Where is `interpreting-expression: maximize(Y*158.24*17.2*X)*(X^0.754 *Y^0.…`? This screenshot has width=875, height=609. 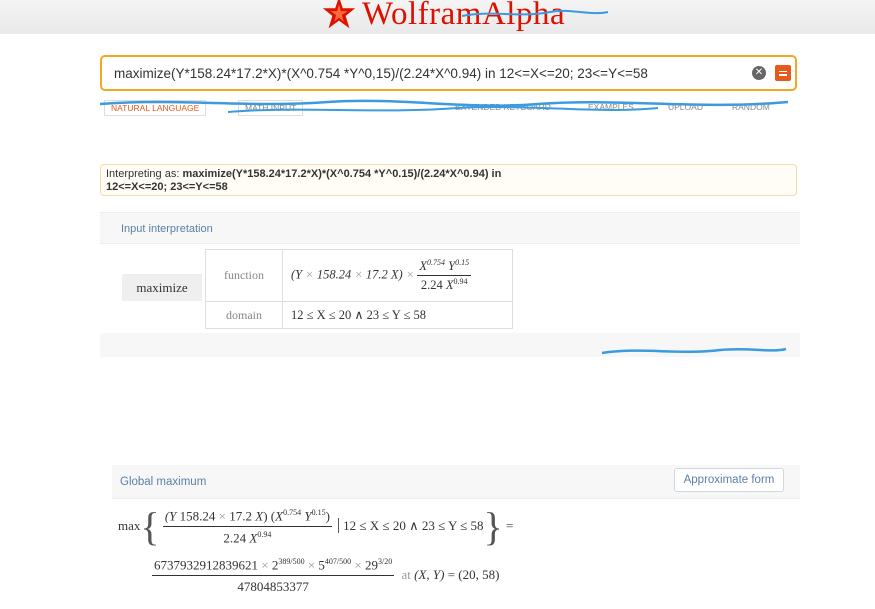
interpreting-expression: maximize(Y*158.24*17.2*X)*(X^0.754 *Y^0.… is located at coordinates (342, 174).